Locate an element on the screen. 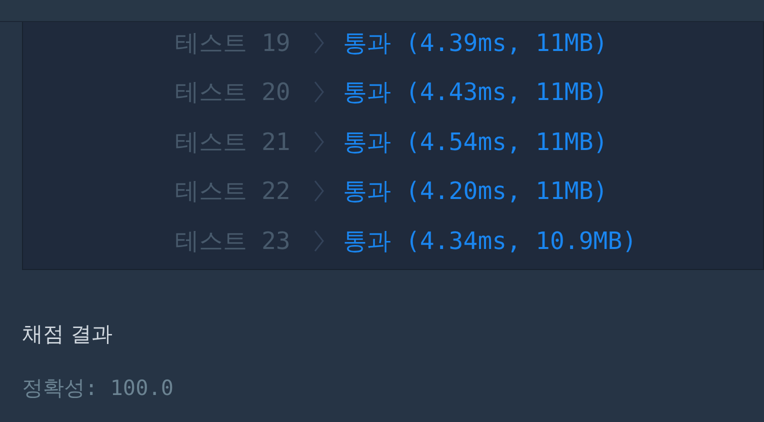  accuracy-score: 정확성: 100.0 is located at coordinates (98, 388).